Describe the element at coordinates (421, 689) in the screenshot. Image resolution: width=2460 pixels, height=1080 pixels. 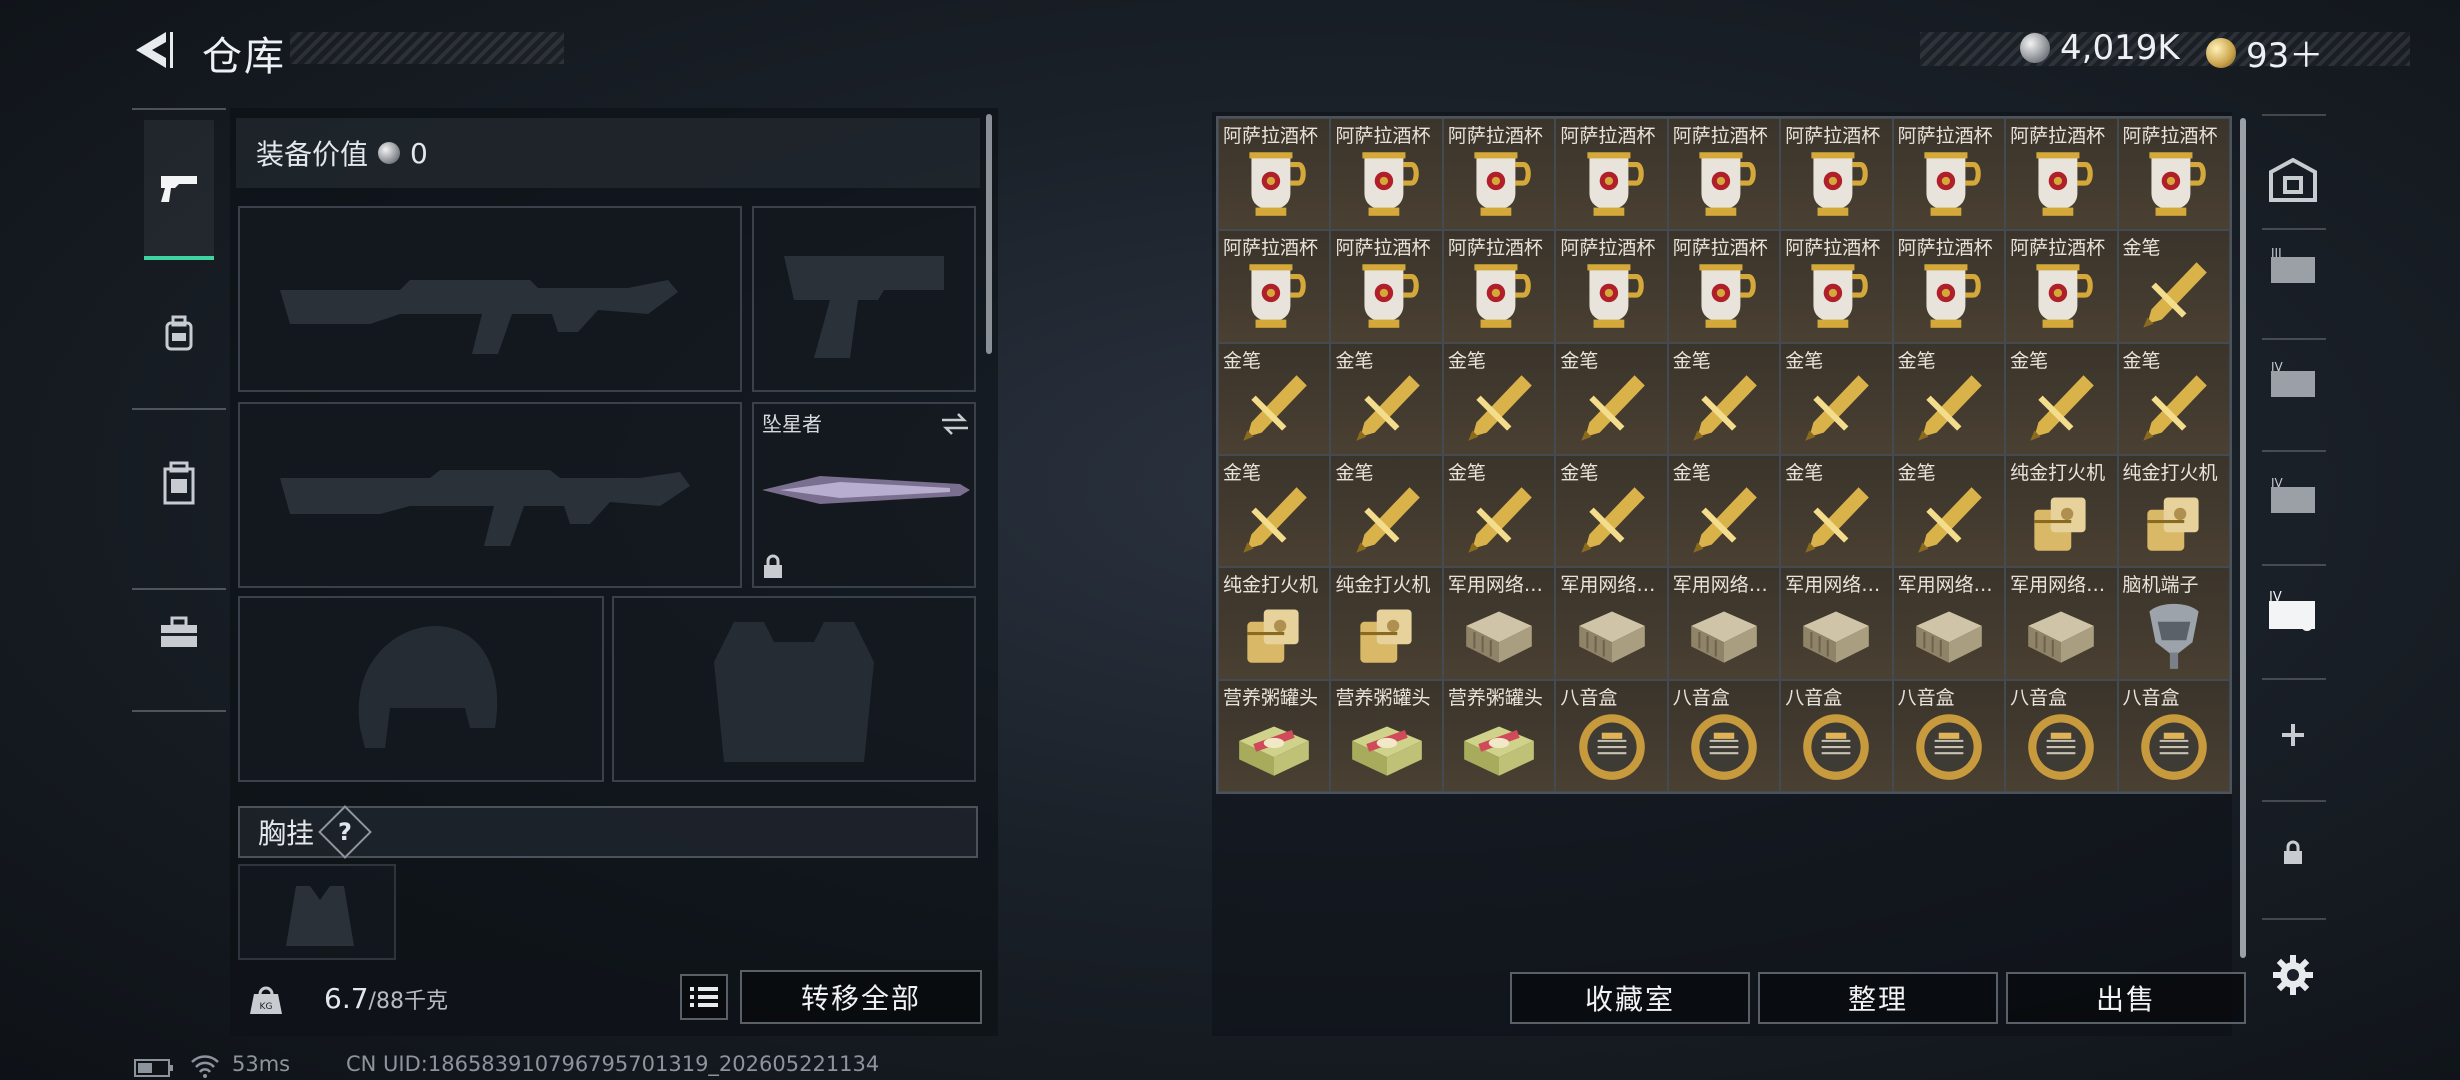
I see `helmet-slot` at that location.